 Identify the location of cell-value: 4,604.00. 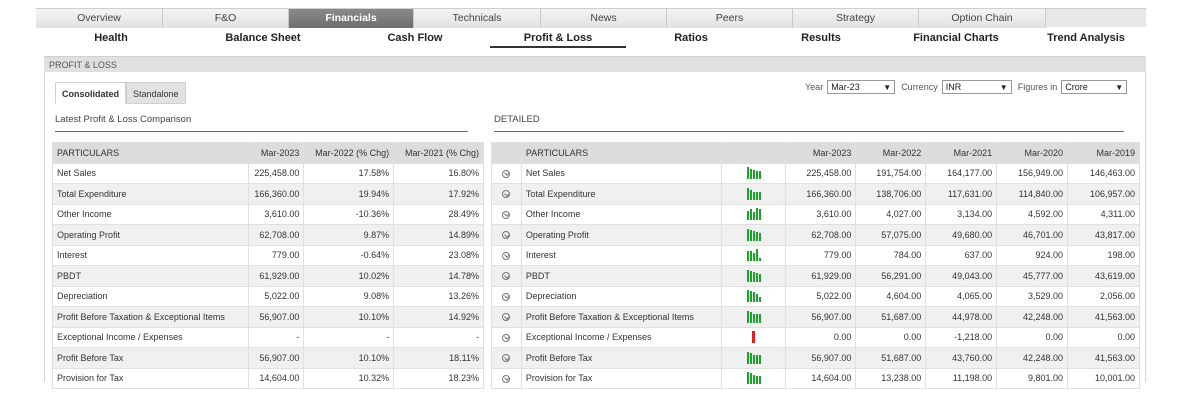
(891, 296).